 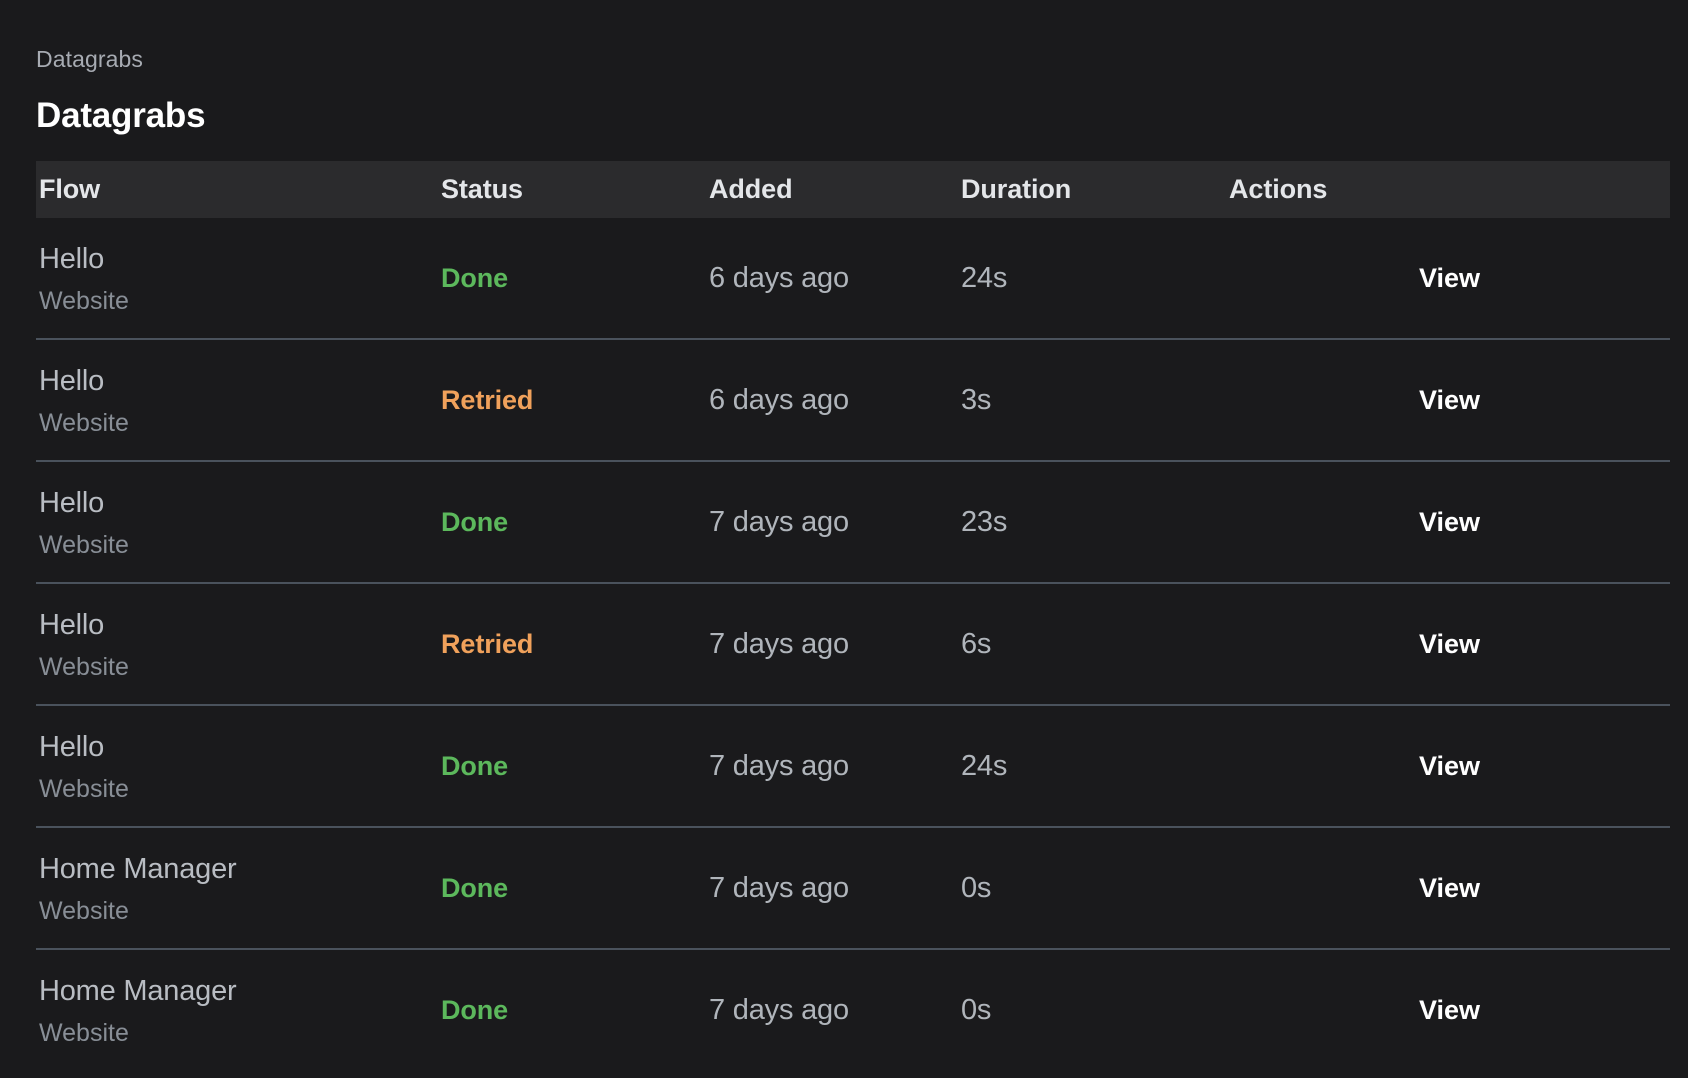 What do you see at coordinates (1095, 400) in the screenshot?
I see `cell-duration: 3s` at bounding box center [1095, 400].